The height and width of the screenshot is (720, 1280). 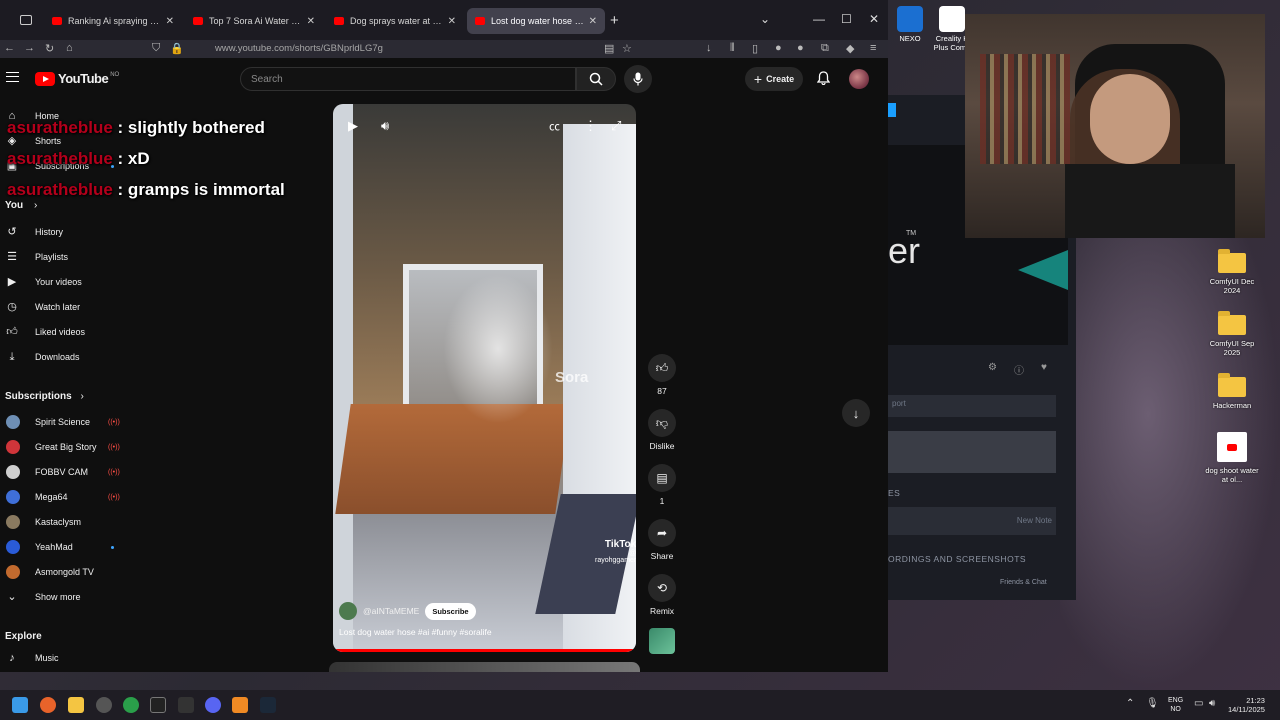 I want to click on vlc-icon, so click(x=240, y=705).